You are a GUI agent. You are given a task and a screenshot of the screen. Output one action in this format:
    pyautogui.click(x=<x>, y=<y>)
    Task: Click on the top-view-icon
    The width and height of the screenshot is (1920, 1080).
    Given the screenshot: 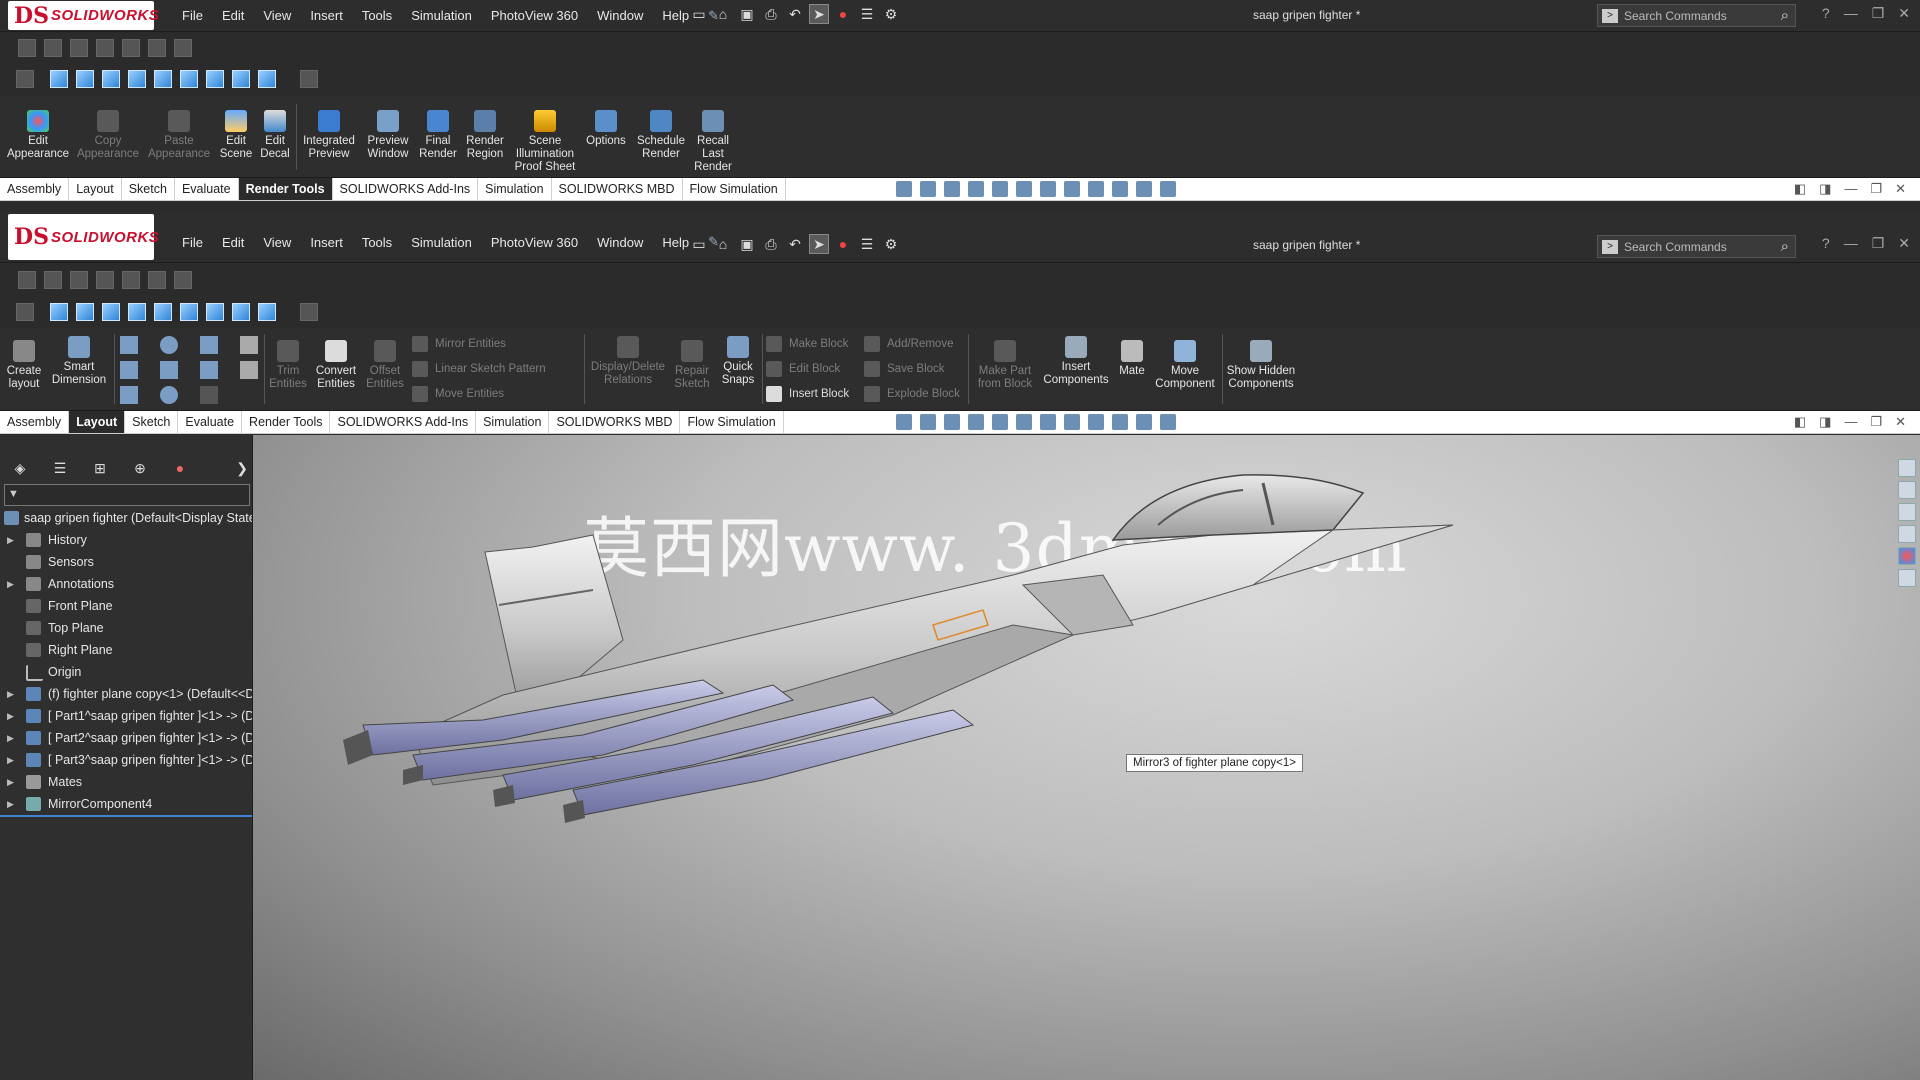 What is the action you would take?
    pyautogui.click(x=163, y=312)
    